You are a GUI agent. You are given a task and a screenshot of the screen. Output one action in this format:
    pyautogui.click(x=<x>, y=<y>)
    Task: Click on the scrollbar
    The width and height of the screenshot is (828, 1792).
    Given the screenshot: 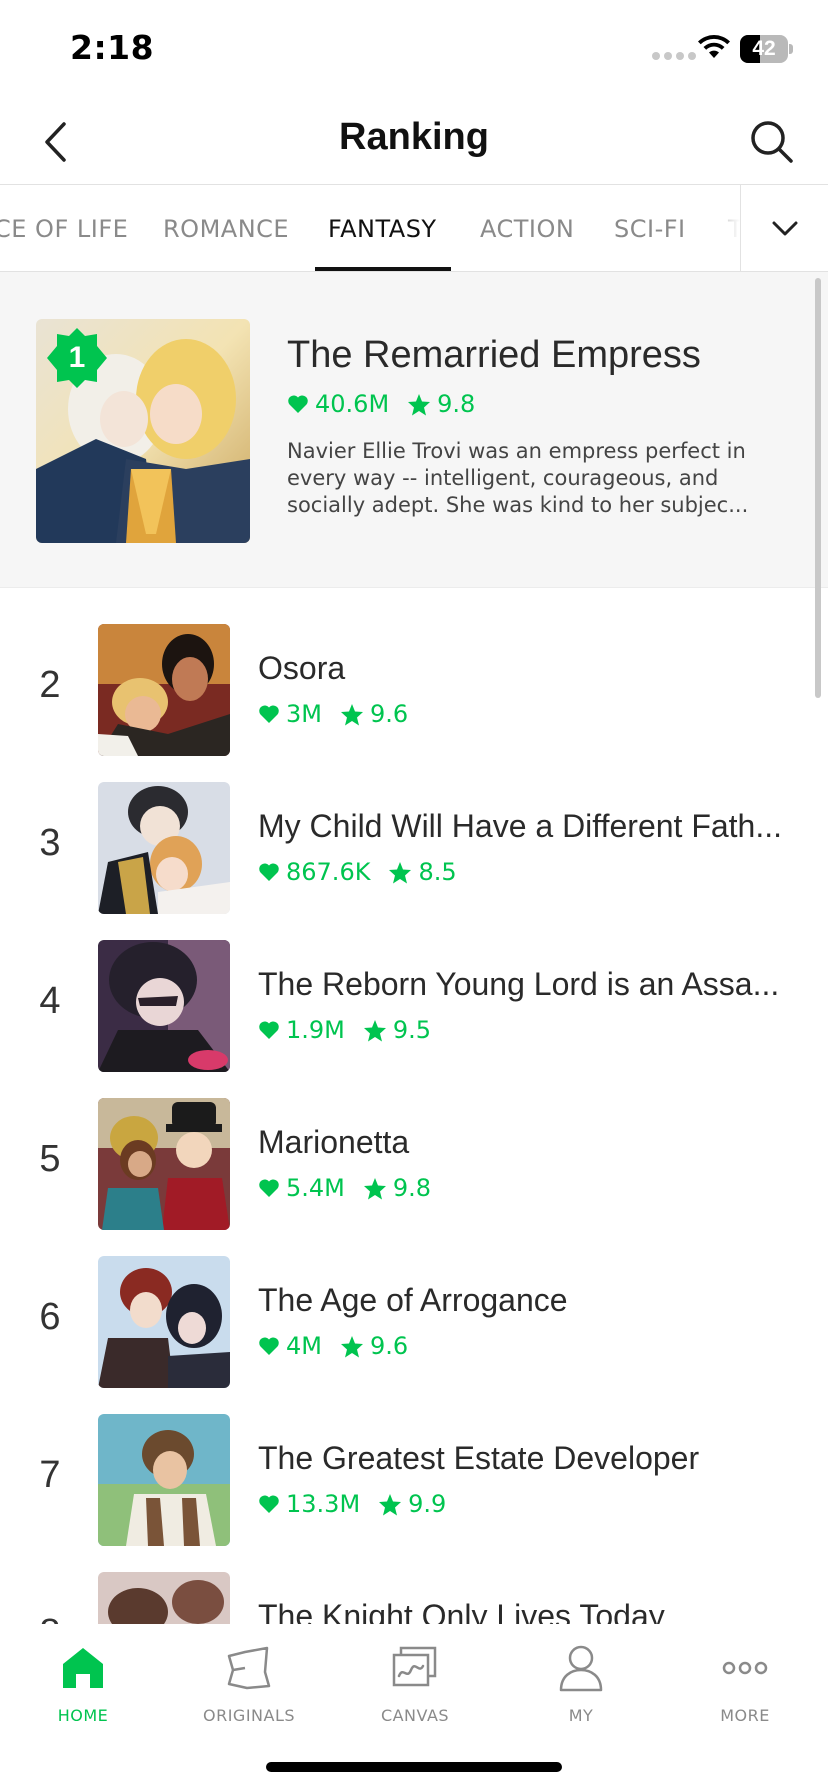 What is the action you would take?
    pyautogui.click(x=818, y=488)
    